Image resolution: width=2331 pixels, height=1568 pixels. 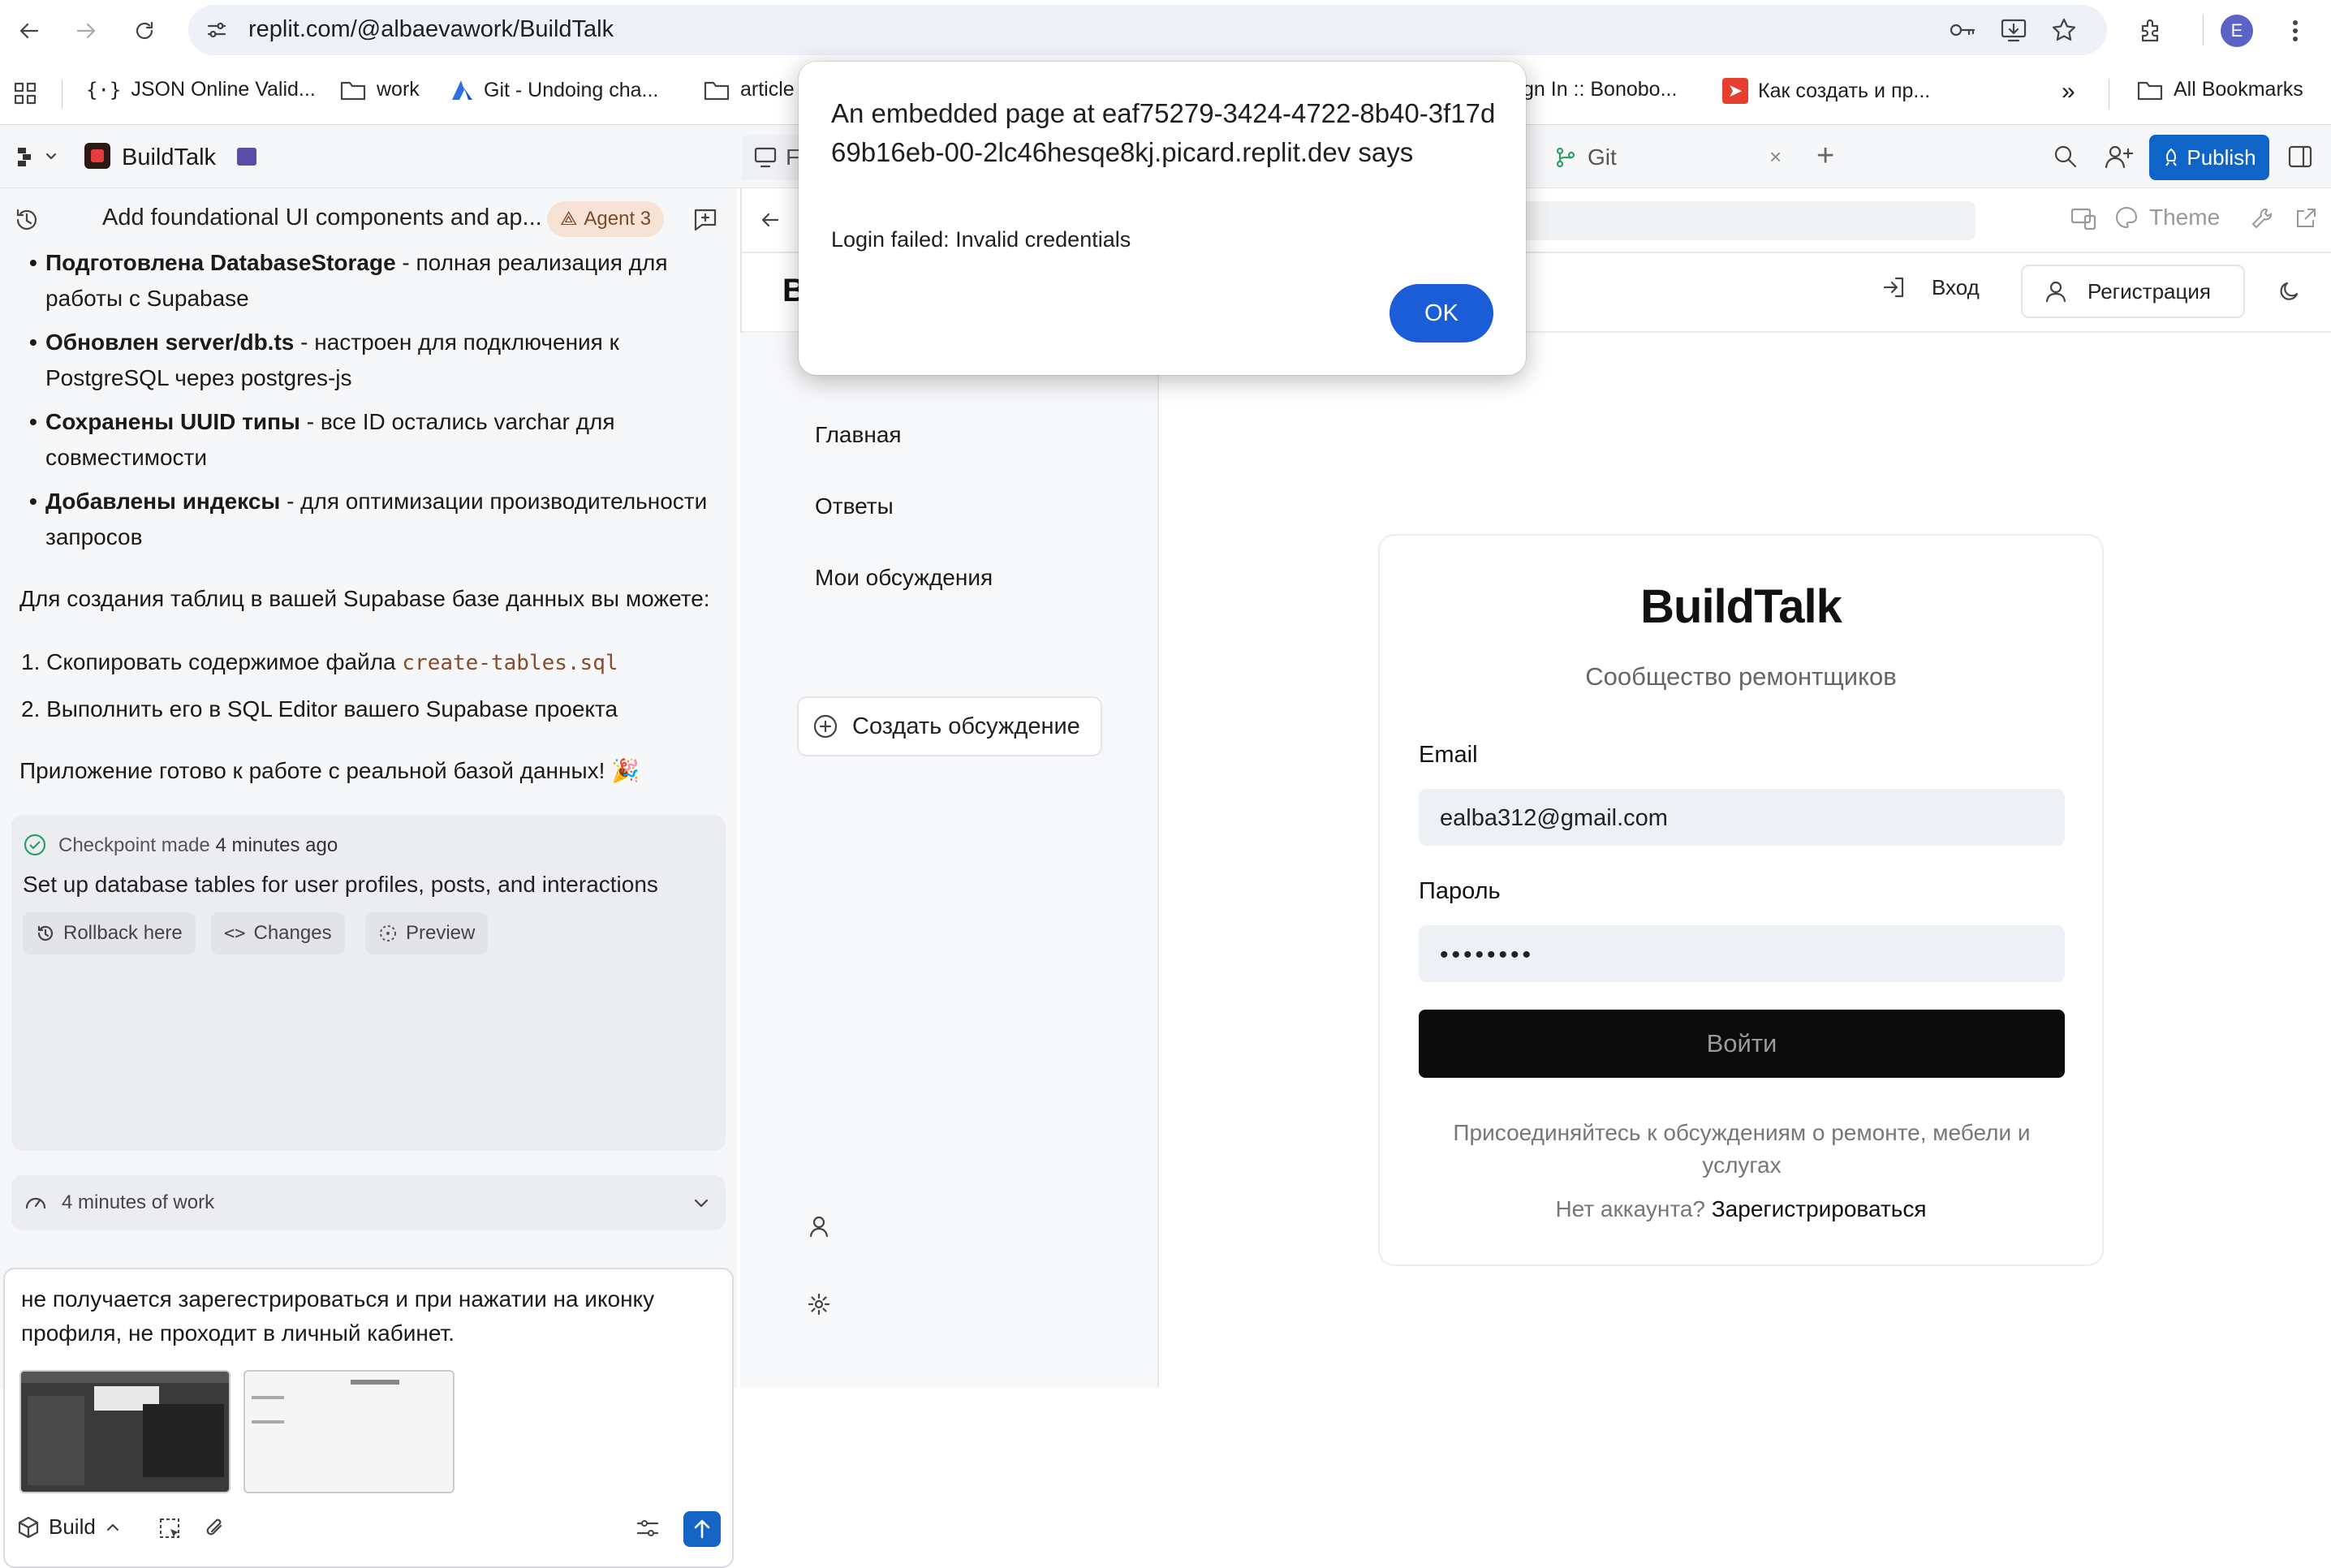 I want to click on new-tab-icon: +, so click(x=1825, y=156).